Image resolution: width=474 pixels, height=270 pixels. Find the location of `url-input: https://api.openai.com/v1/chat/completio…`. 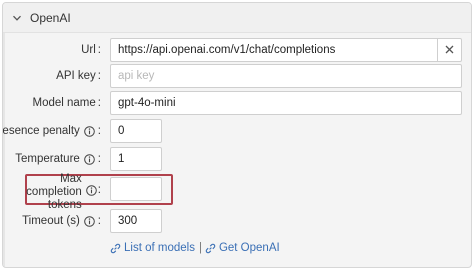

url-input: https://api.openai.com/v1/chat/completio… is located at coordinates (273, 50).